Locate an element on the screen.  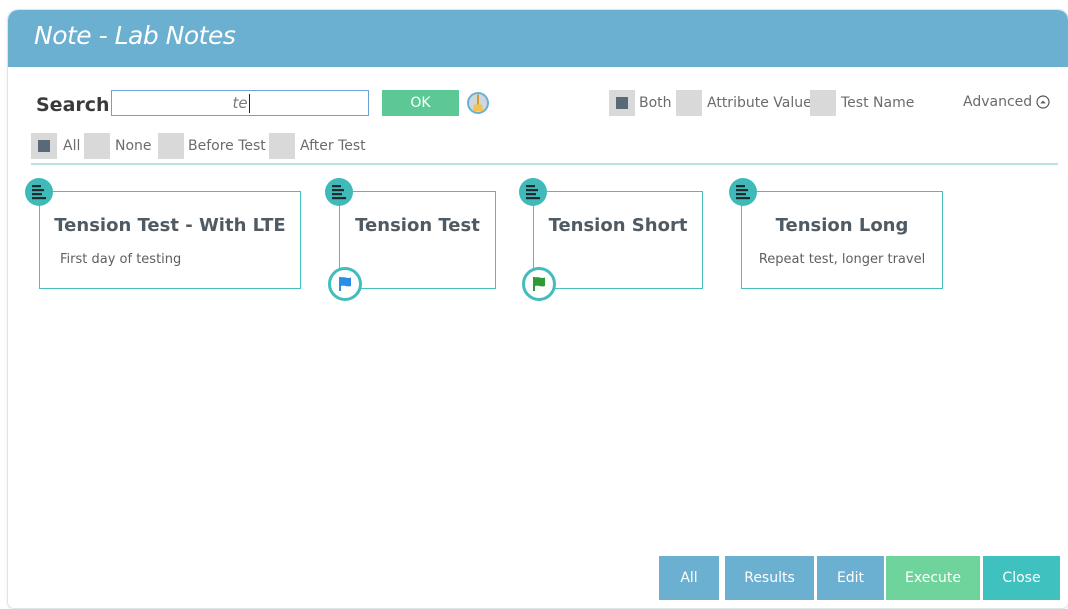
both-label: Both is located at coordinates (655, 103).